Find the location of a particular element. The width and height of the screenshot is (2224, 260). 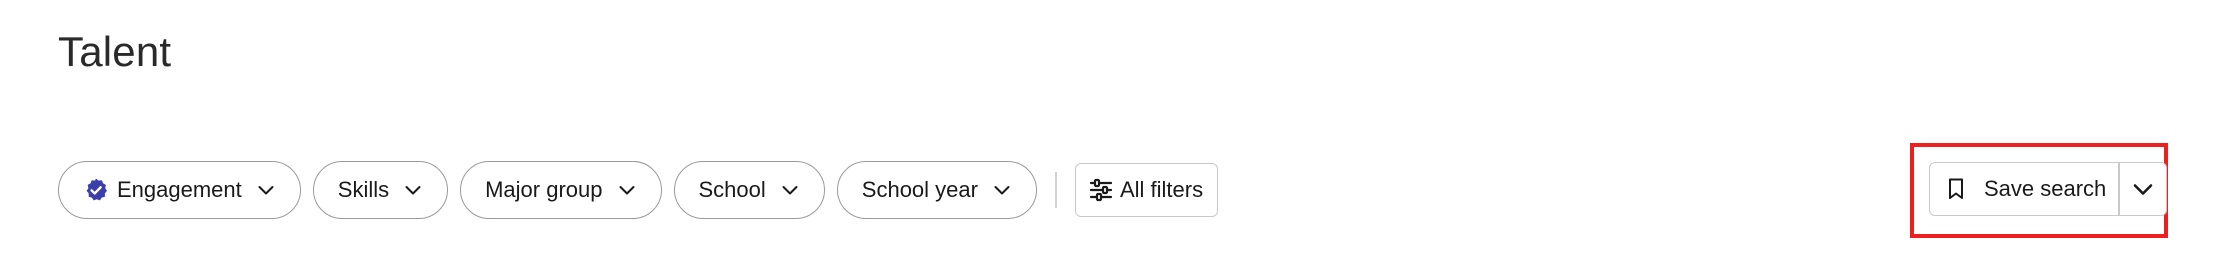

page-title: Talent is located at coordinates (115, 51).